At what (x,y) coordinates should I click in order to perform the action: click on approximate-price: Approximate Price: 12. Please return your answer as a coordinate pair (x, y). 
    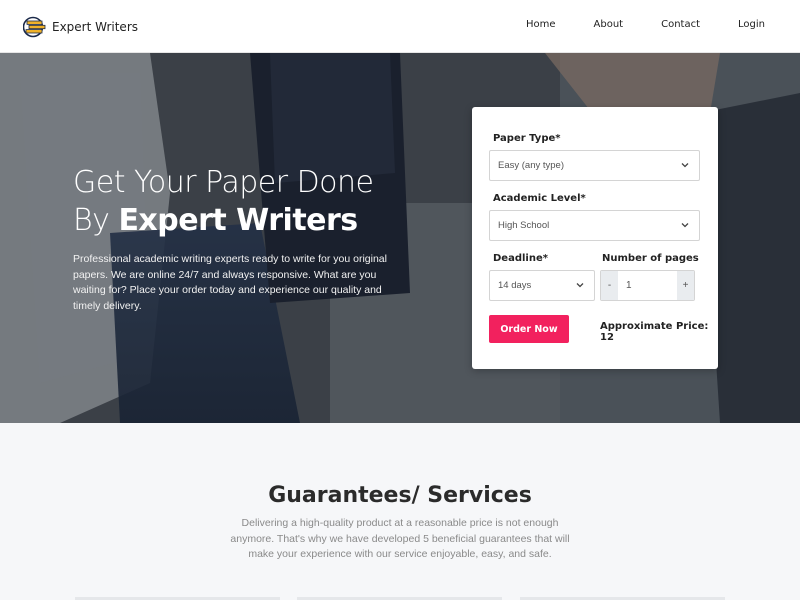
    Looking at the image, I should click on (654, 332).